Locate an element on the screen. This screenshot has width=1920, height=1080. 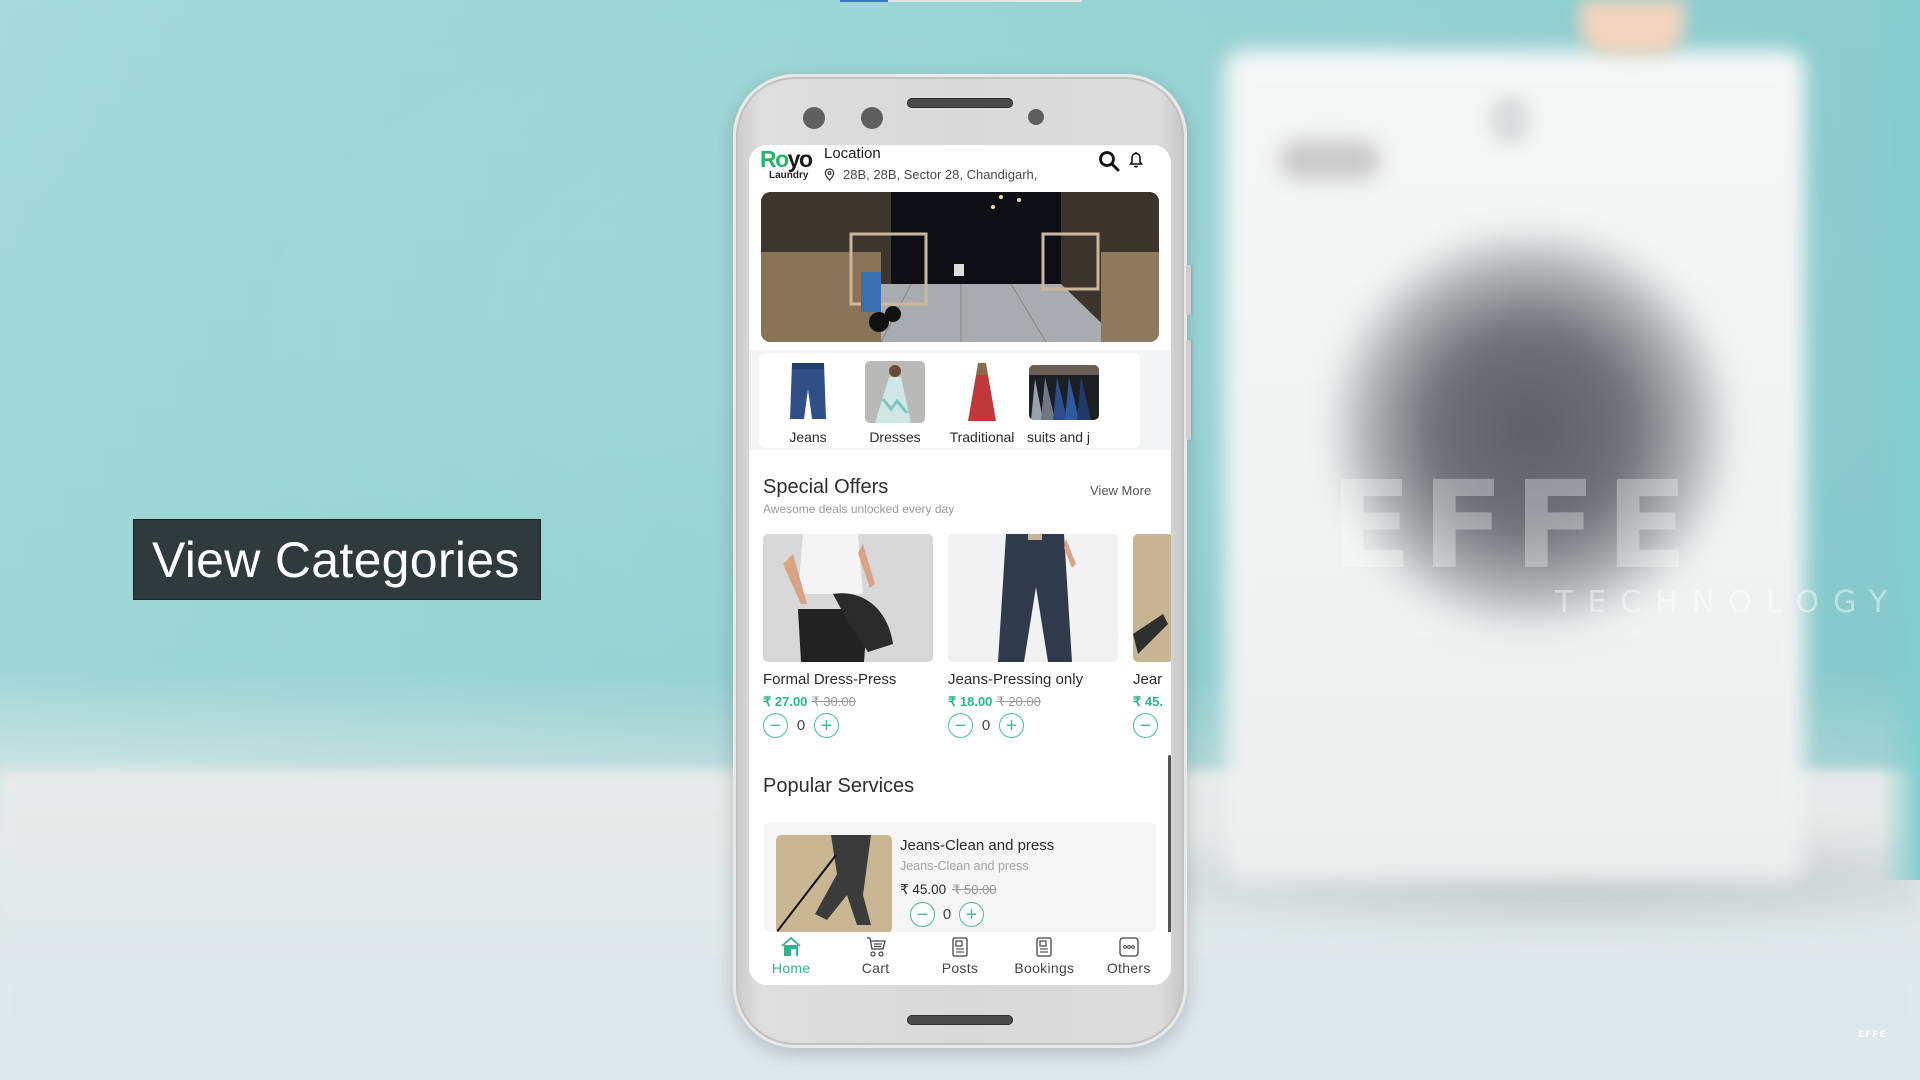
category-label: Jeans is located at coordinates (808, 437).